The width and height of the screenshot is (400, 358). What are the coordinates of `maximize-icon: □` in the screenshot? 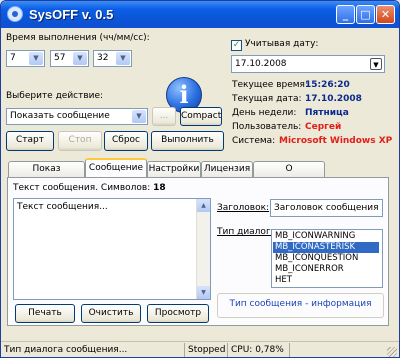 It's located at (365, 14).